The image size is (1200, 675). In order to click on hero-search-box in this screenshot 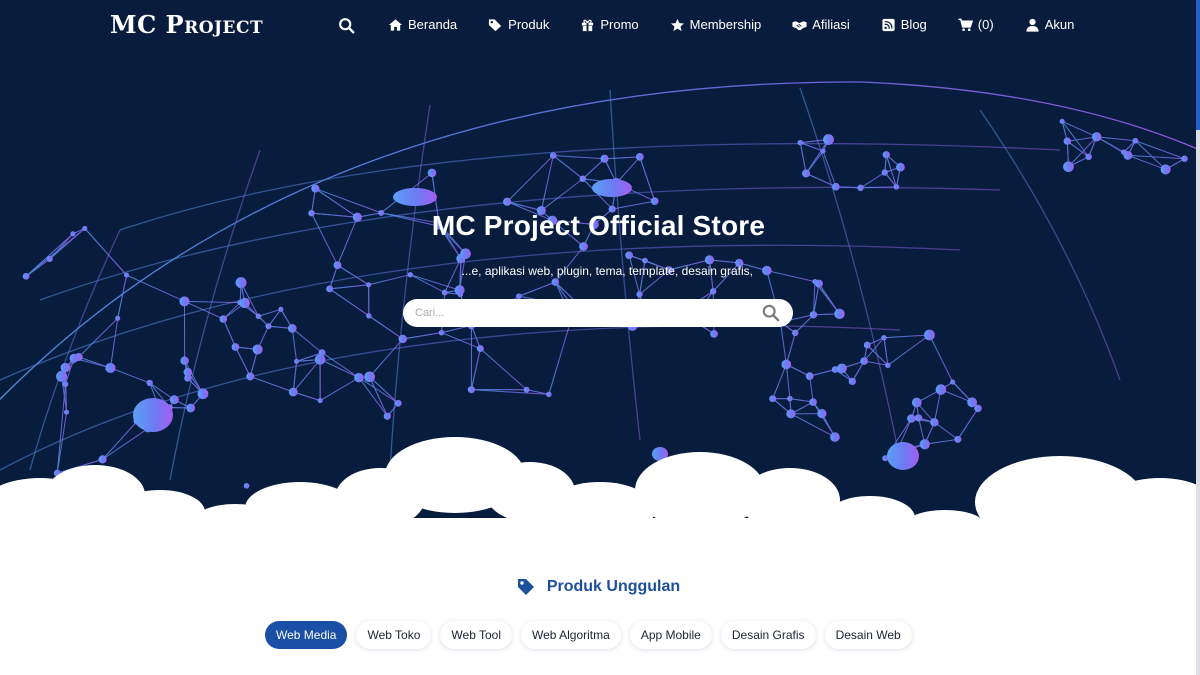, I will do `click(598, 313)`.